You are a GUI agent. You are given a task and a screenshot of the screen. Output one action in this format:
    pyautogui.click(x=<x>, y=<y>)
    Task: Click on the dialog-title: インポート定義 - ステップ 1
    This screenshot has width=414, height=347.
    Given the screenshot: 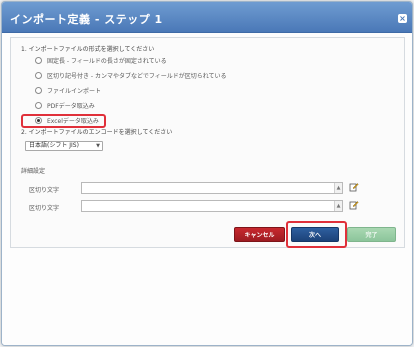 What is the action you would take?
    pyautogui.click(x=86, y=19)
    